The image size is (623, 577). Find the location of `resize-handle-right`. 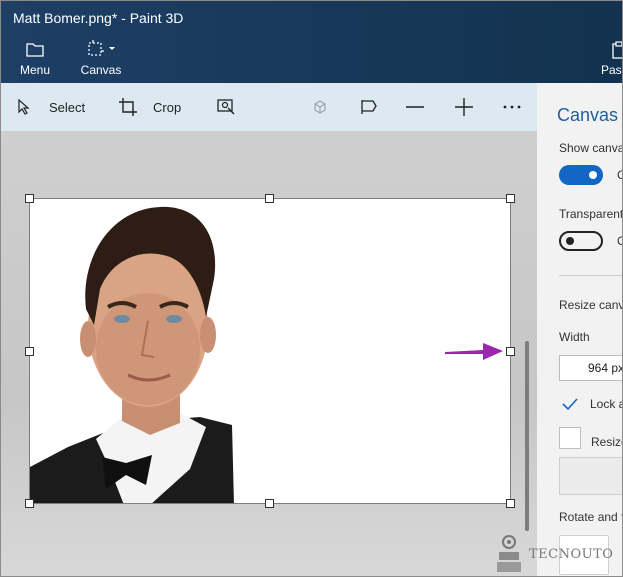

resize-handle-right is located at coordinates (510, 351).